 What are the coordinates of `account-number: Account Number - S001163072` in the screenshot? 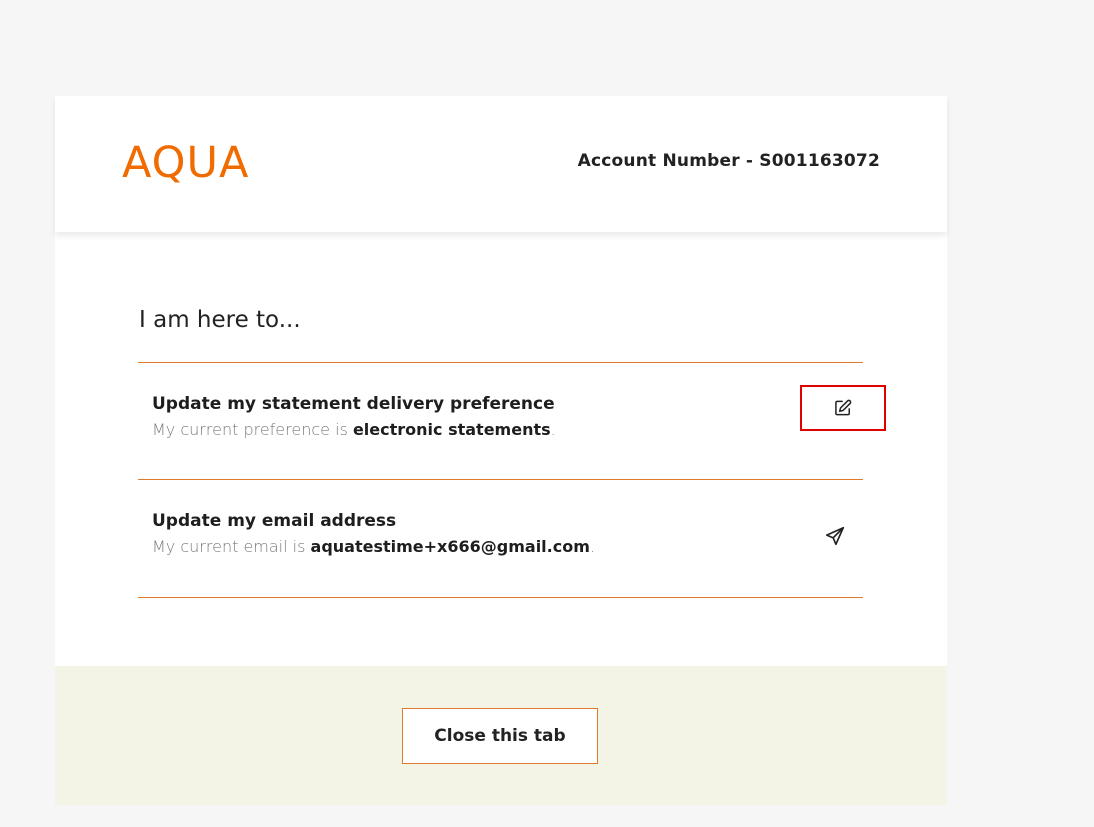 It's located at (728, 161).